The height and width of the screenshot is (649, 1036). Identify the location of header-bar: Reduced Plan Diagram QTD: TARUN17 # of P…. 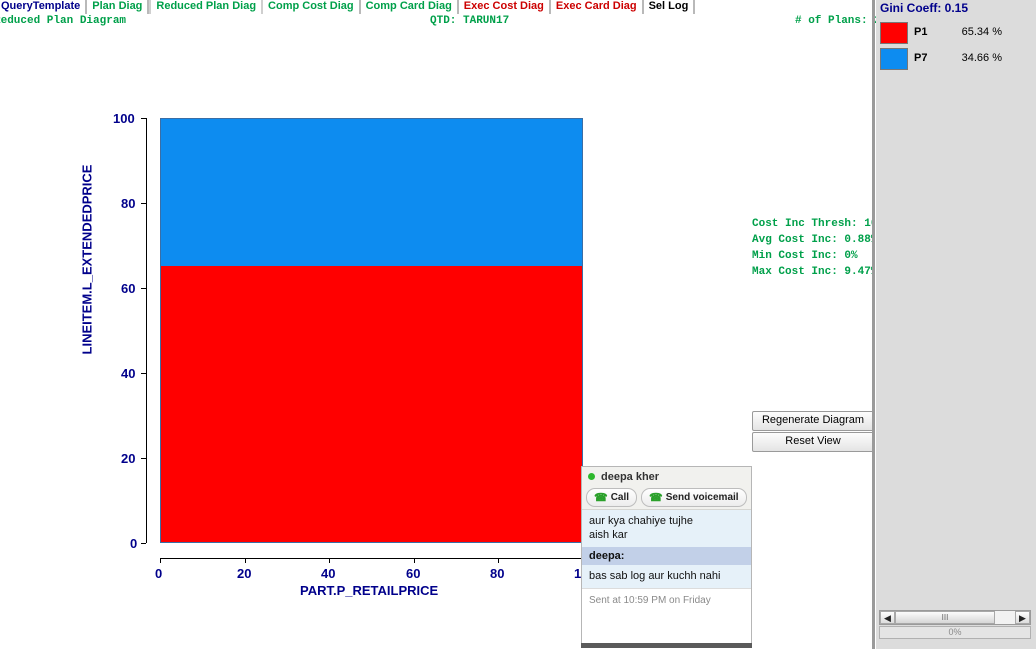
(440, 22).